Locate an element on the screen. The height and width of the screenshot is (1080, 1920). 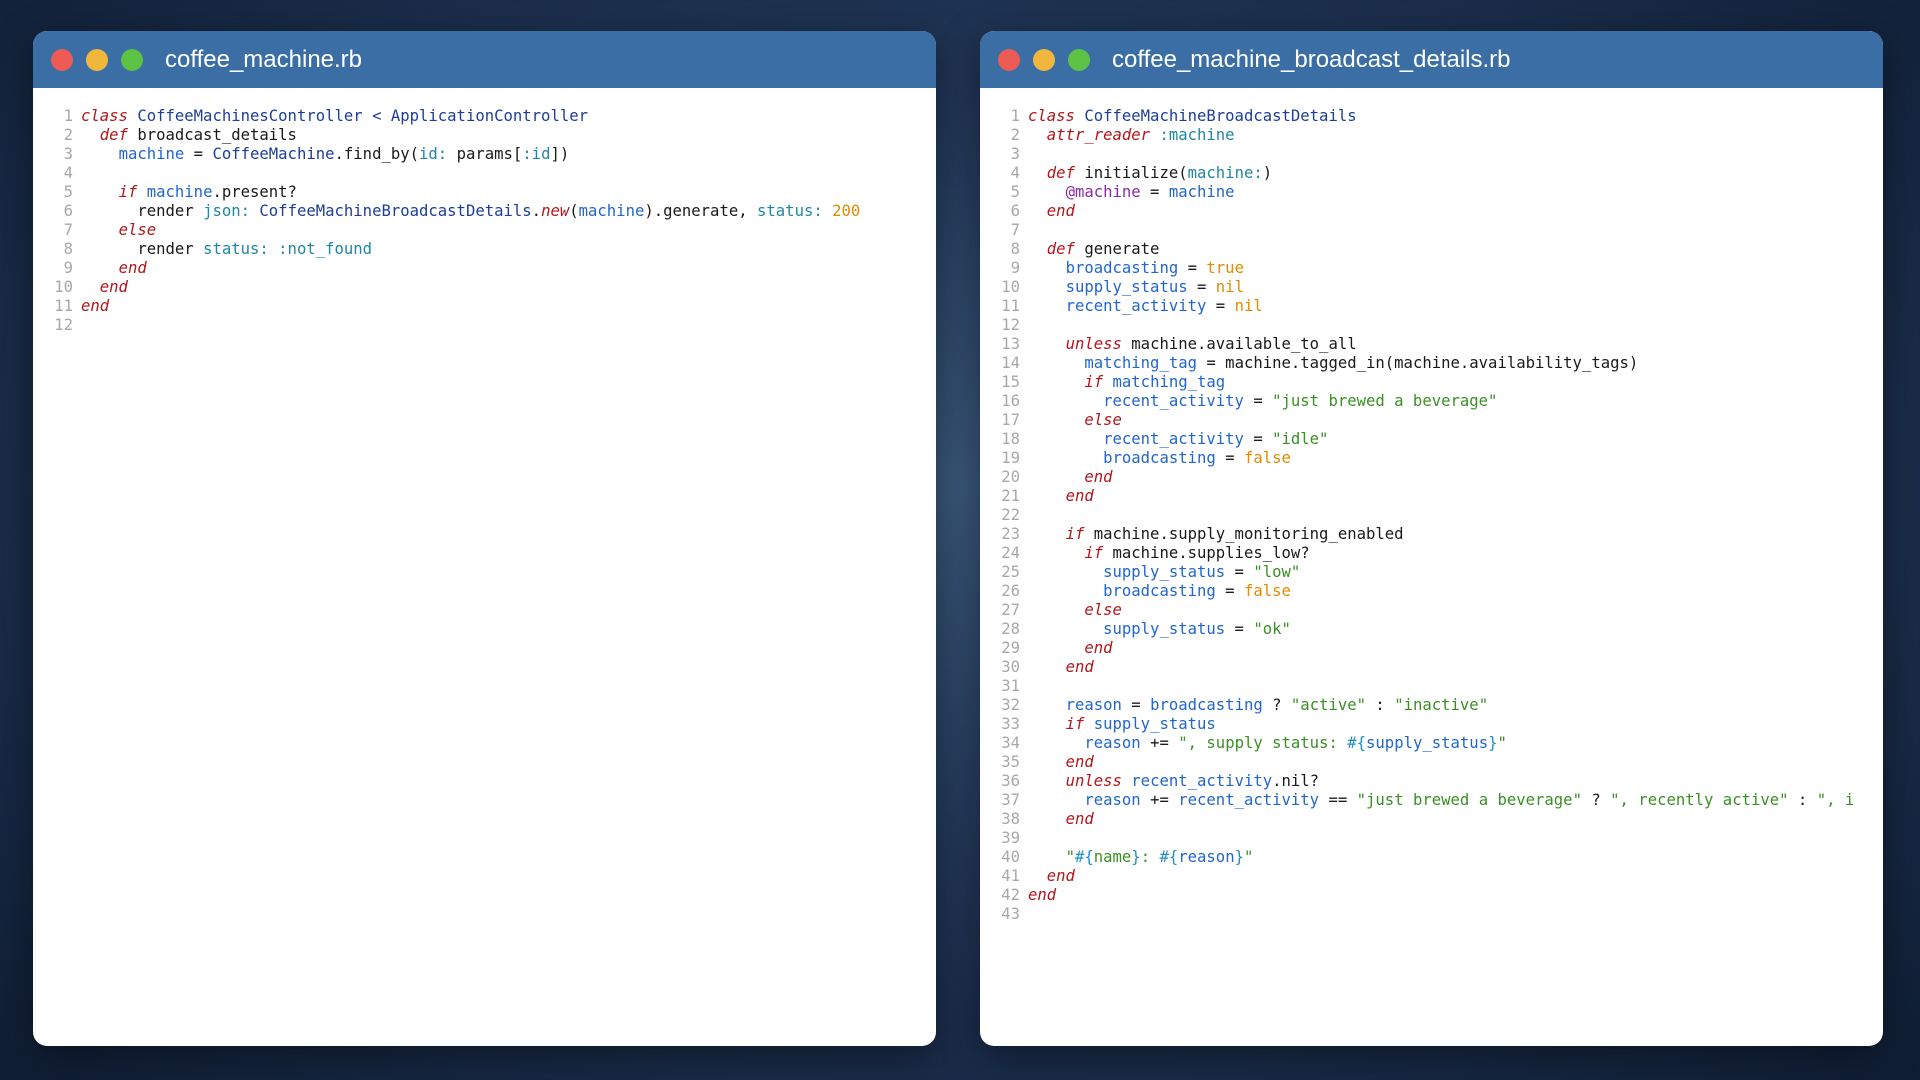
line-number: 16 is located at coordinates (1010, 401).